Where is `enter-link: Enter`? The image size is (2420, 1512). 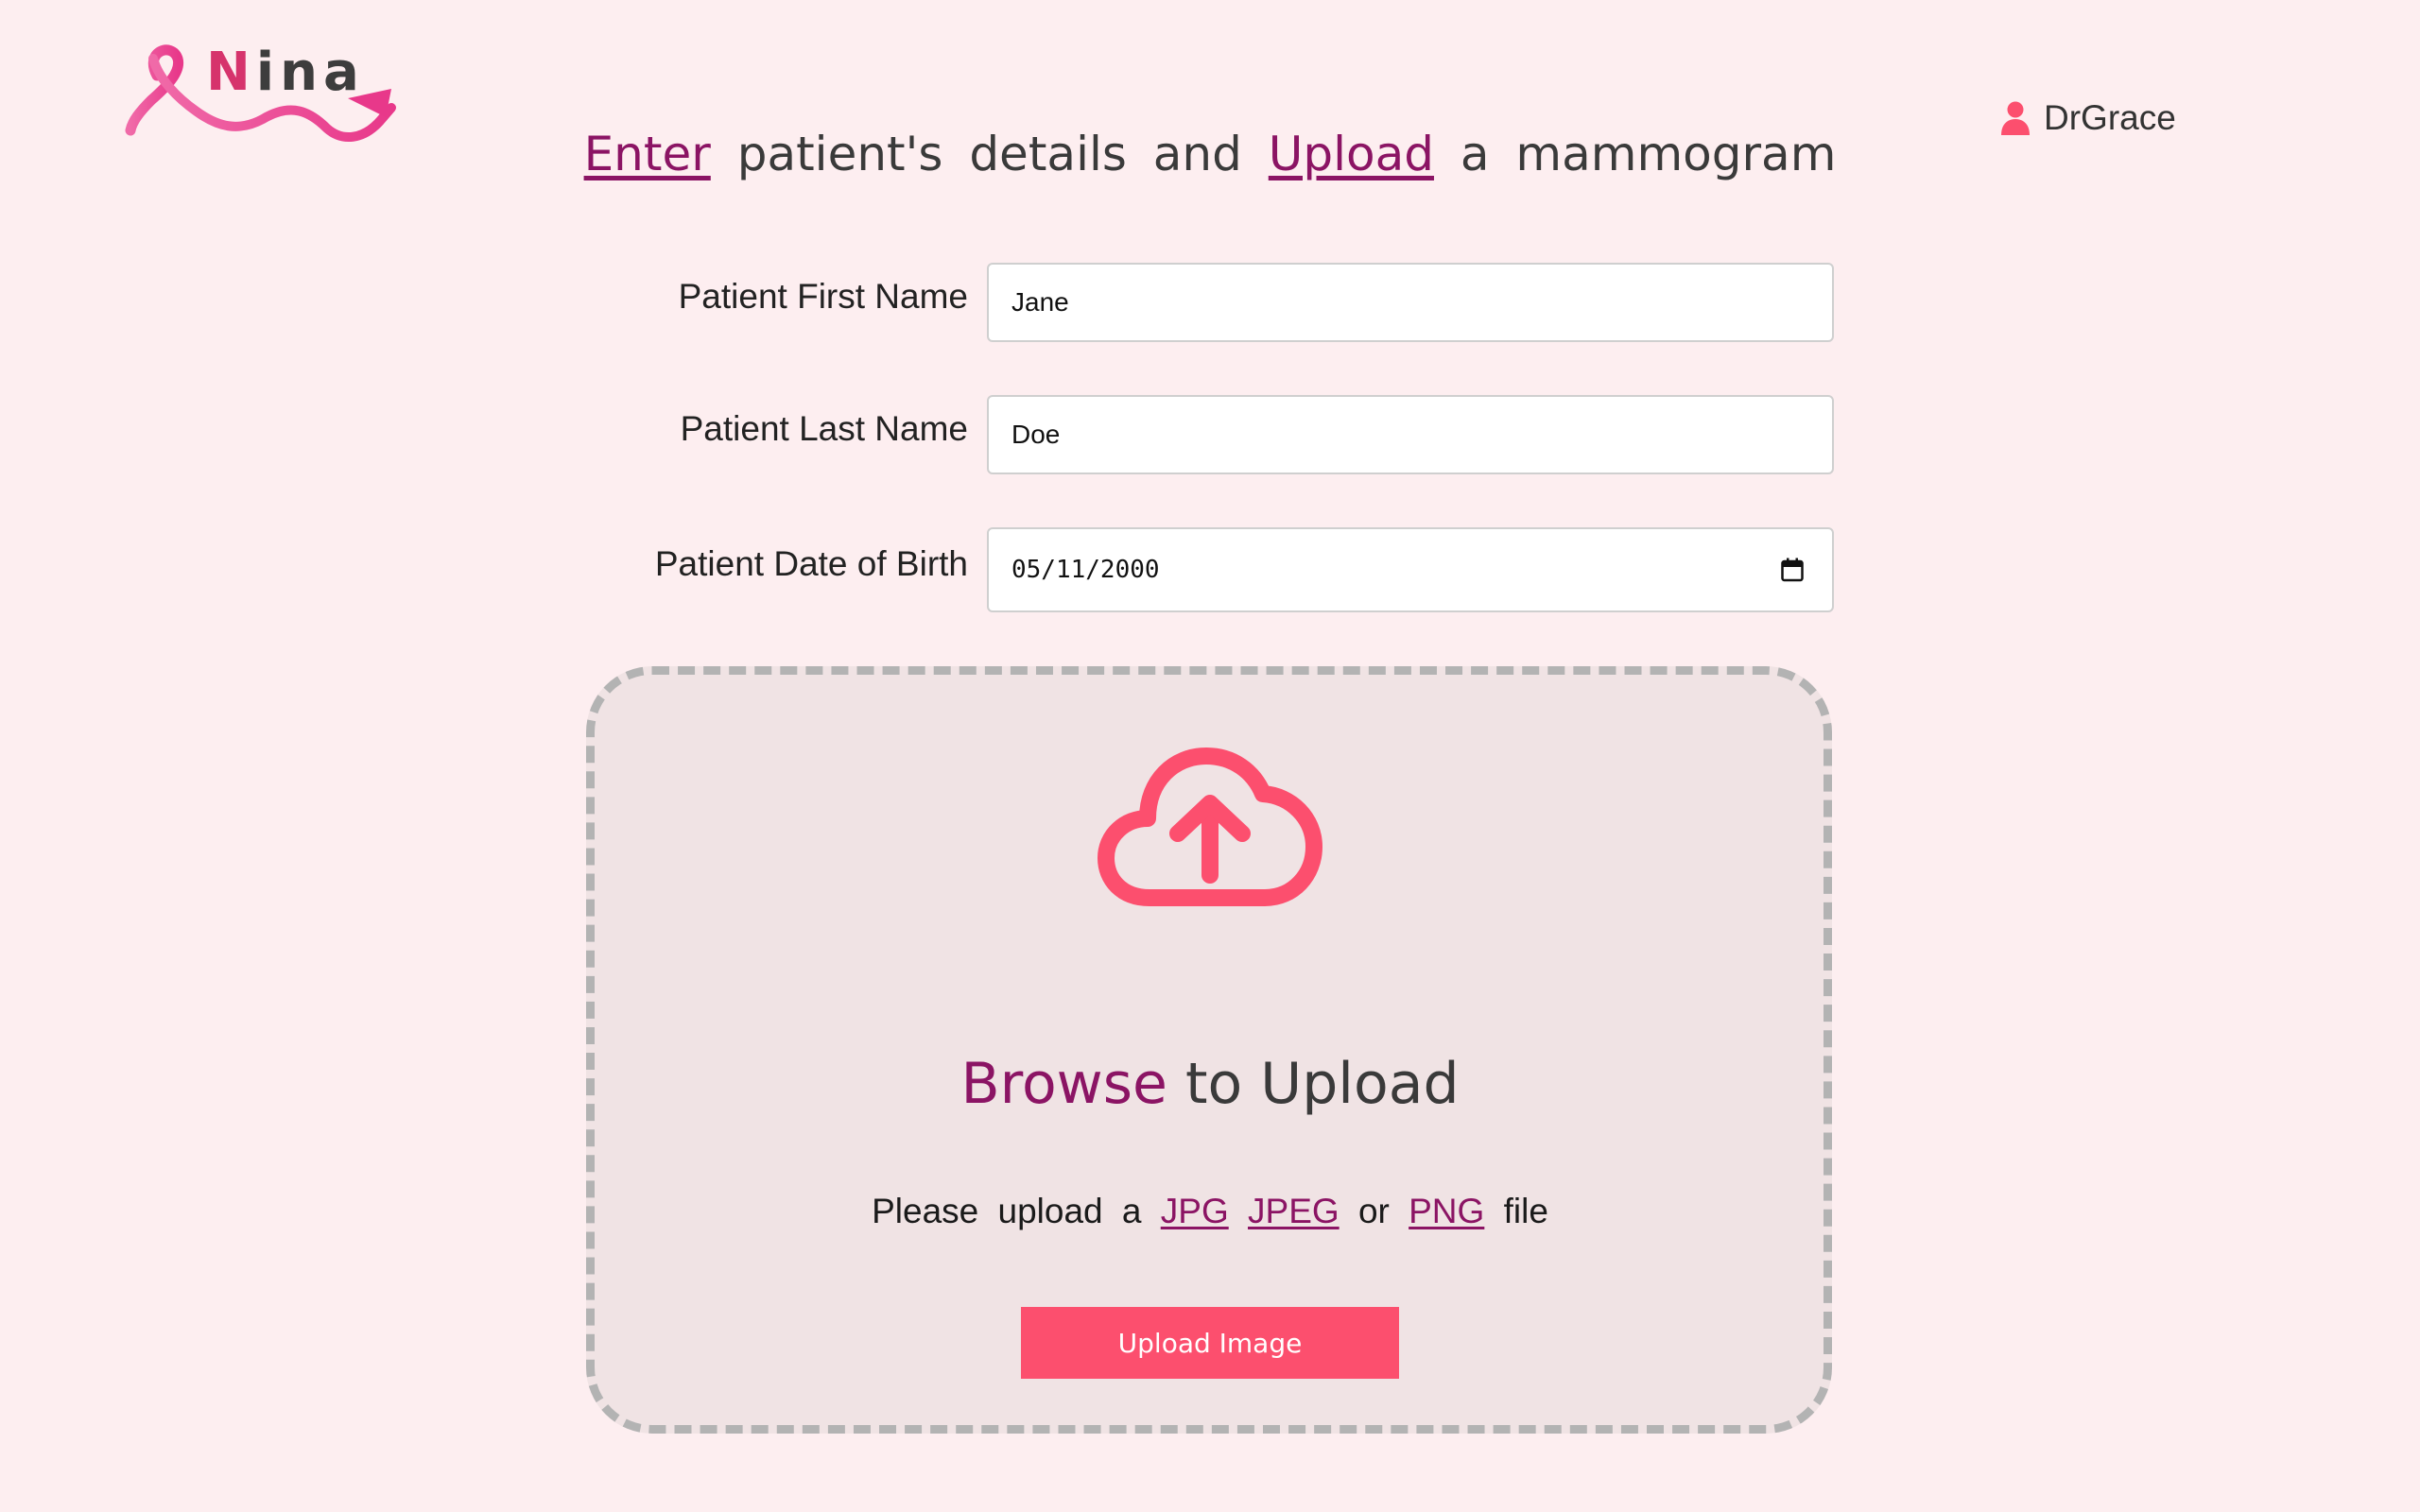
enter-link: Enter is located at coordinates (647, 154).